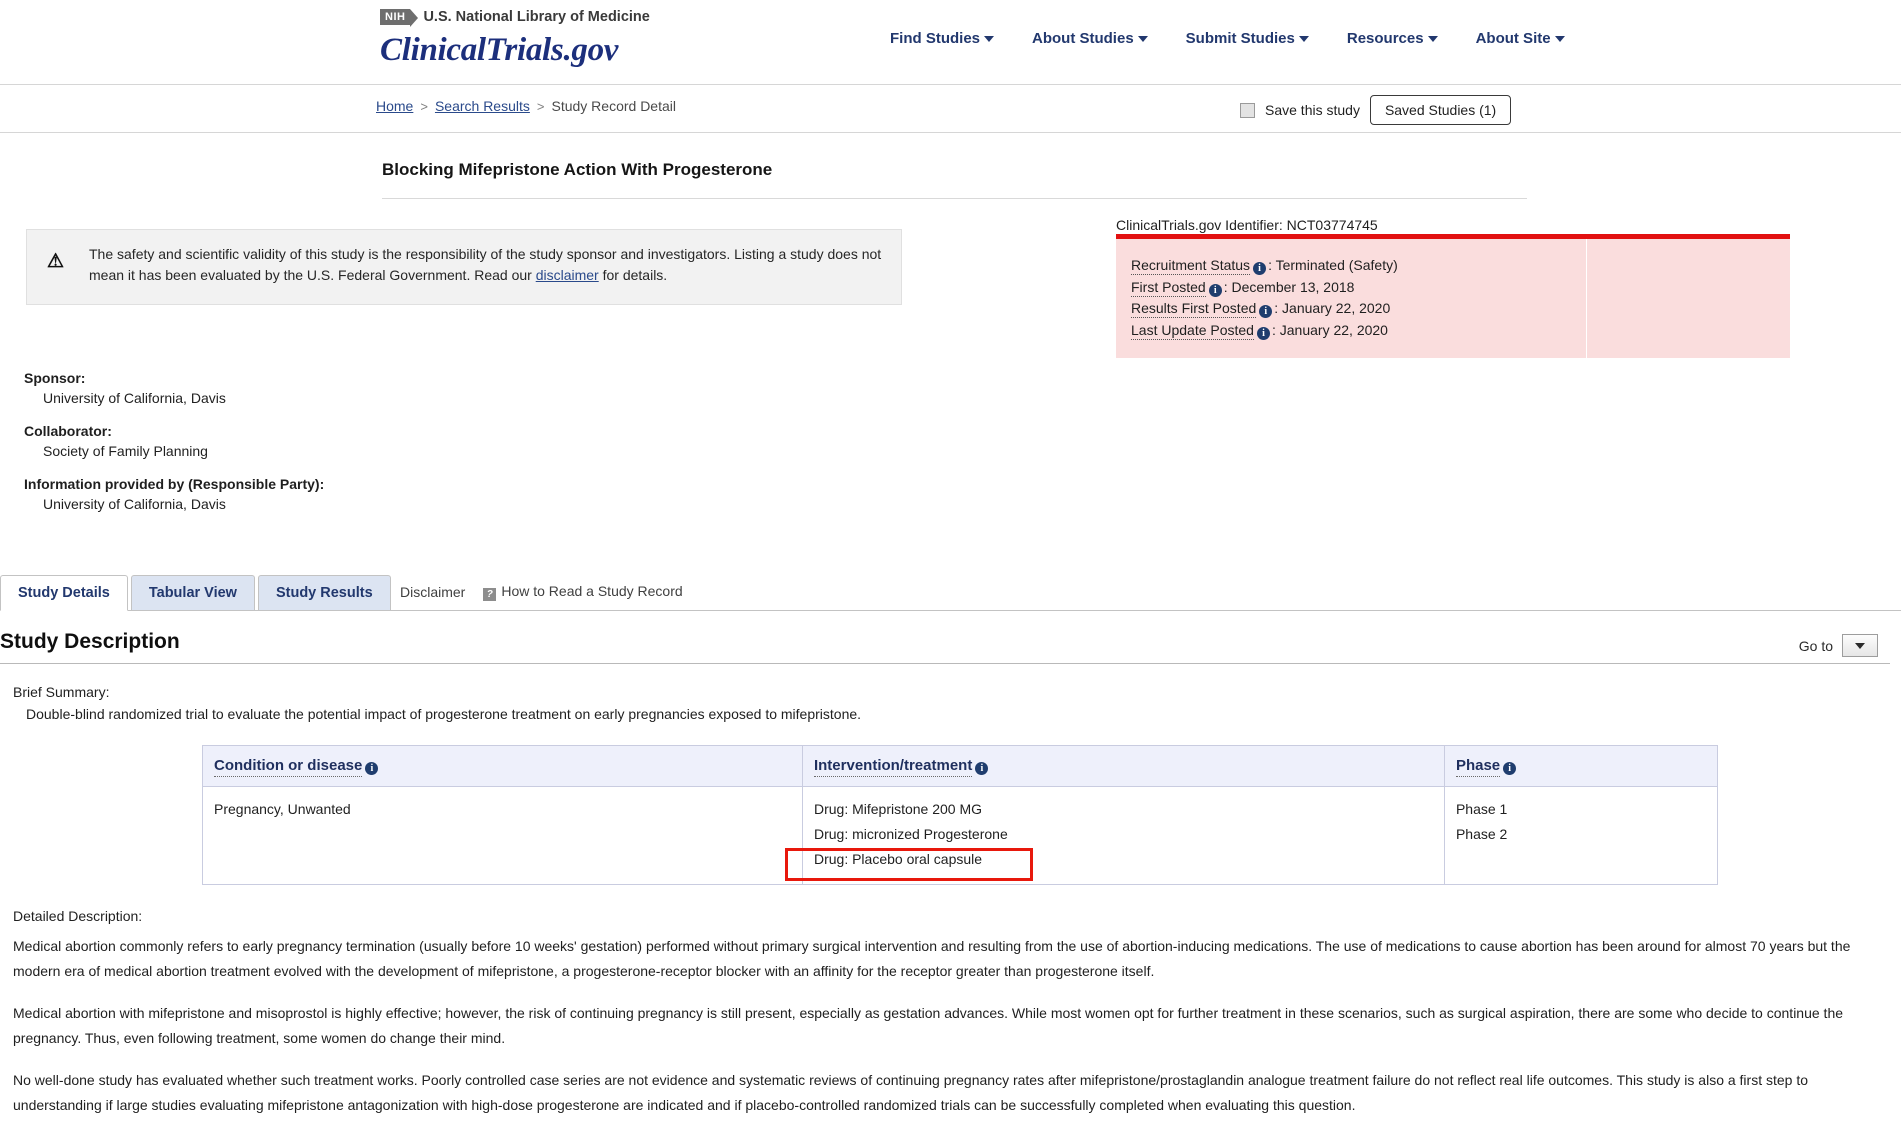 The height and width of the screenshot is (1135, 1901). What do you see at coordinates (1513, 38) in the screenshot?
I see `nav-about-site-label: About Site` at bounding box center [1513, 38].